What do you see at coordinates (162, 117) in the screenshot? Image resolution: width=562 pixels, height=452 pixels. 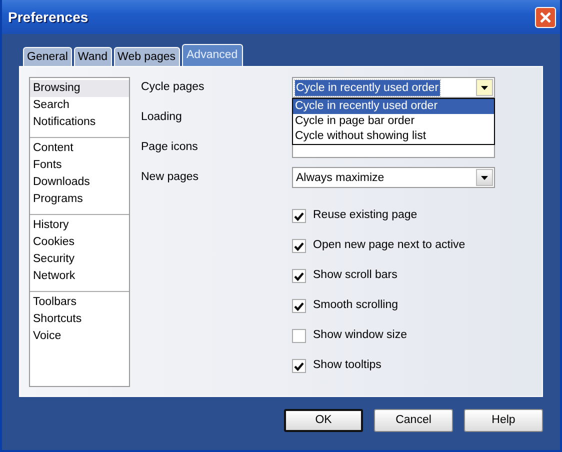 I see `setting-label: Loading` at bounding box center [162, 117].